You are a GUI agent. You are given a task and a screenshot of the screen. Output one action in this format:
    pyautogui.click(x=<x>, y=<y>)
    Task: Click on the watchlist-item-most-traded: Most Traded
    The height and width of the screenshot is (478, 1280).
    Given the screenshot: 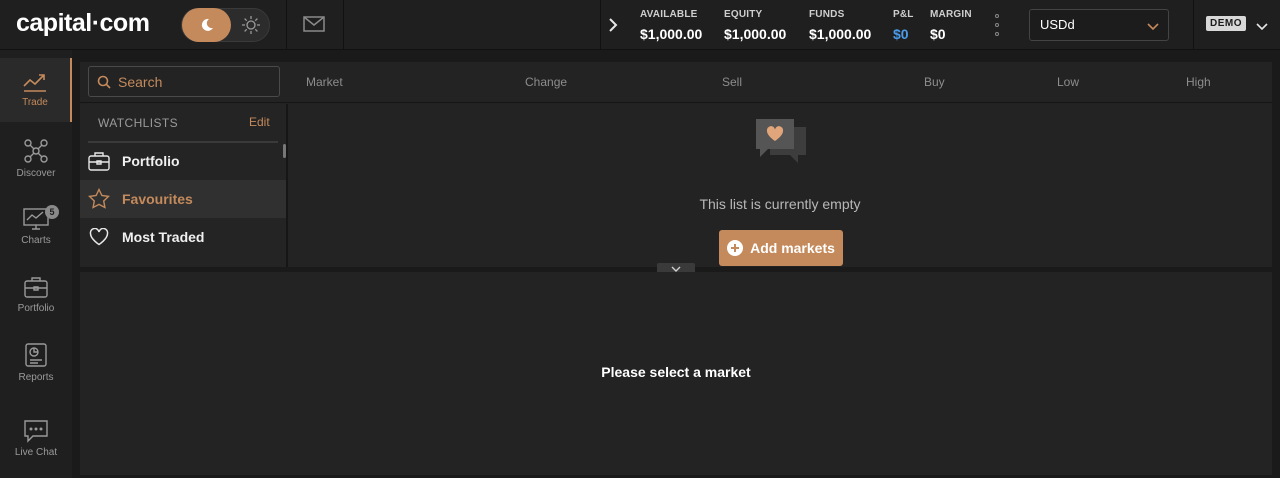 What is the action you would take?
    pyautogui.click(x=183, y=237)
    